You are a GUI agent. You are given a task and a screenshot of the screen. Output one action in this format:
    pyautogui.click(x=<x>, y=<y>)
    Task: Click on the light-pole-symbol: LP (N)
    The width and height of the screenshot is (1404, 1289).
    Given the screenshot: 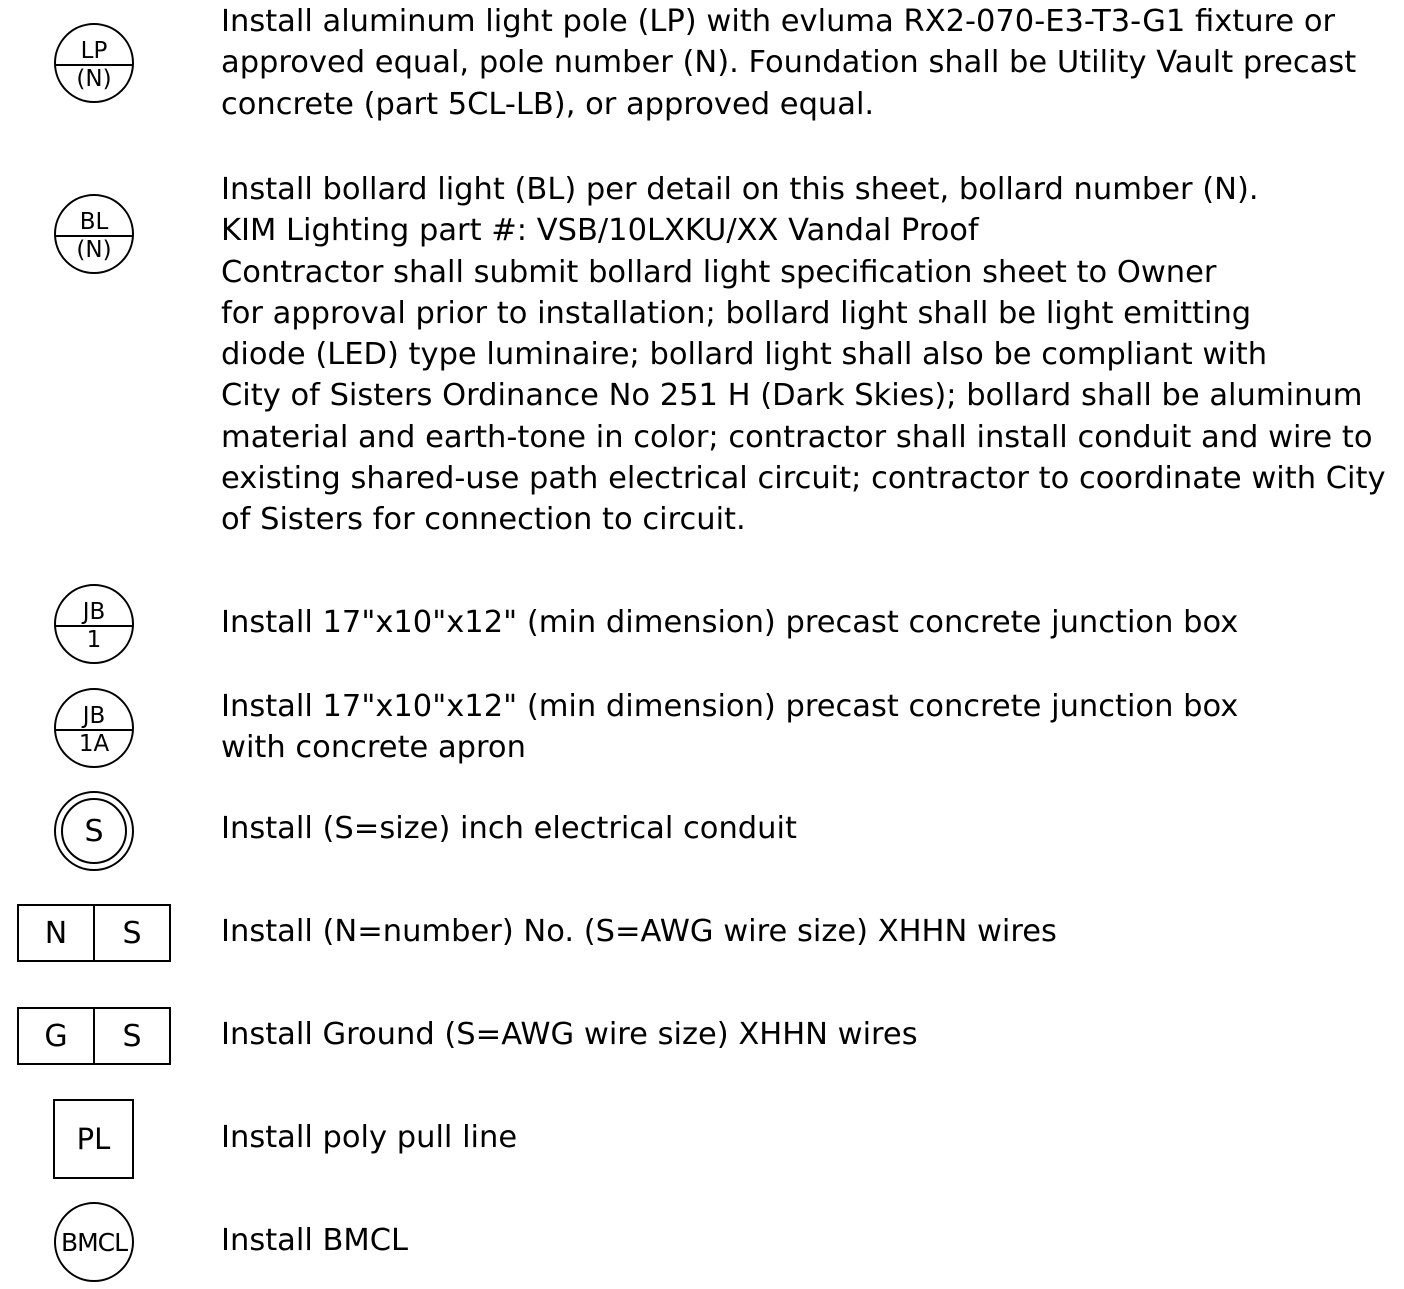 What is the action you would take?
    pyautogui.click(x=94, y=63)
    